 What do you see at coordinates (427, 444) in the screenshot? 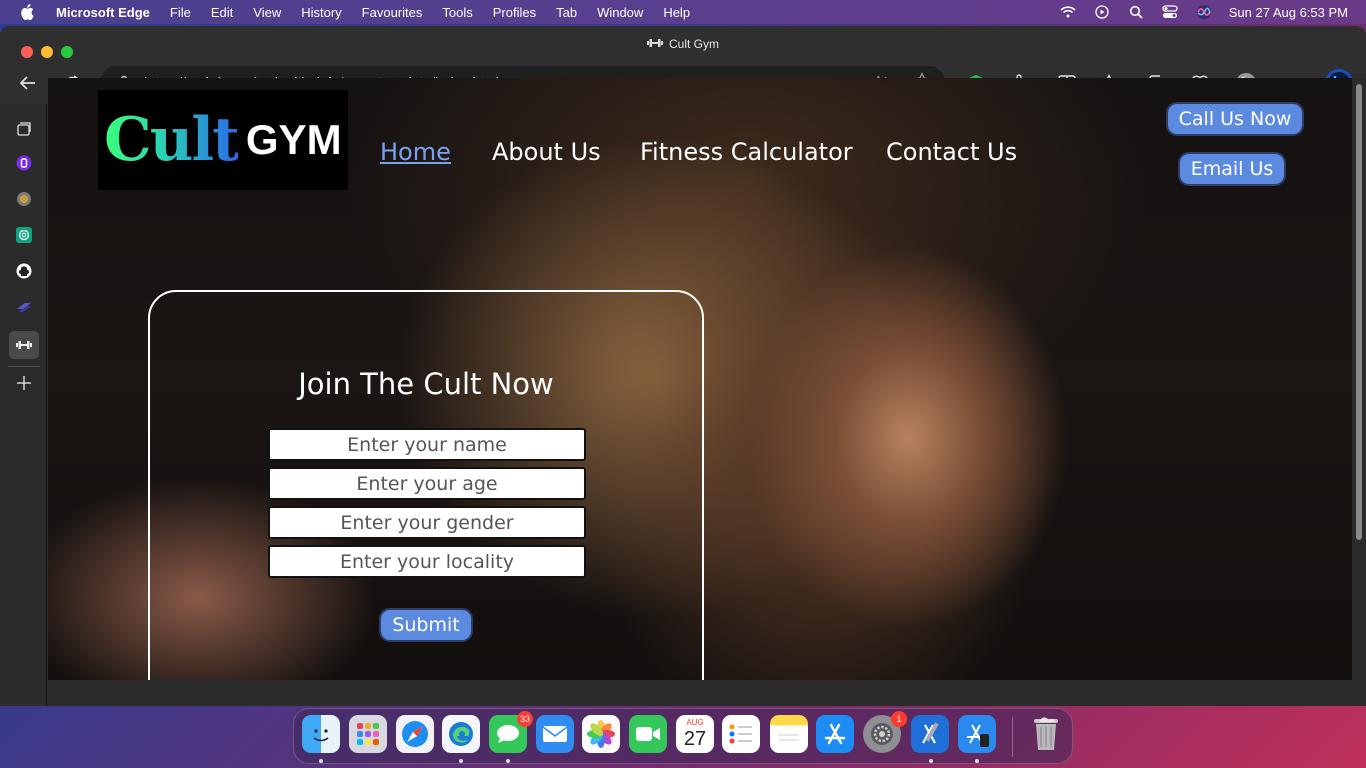
I see `name-input` at bounding box center [427, 444].